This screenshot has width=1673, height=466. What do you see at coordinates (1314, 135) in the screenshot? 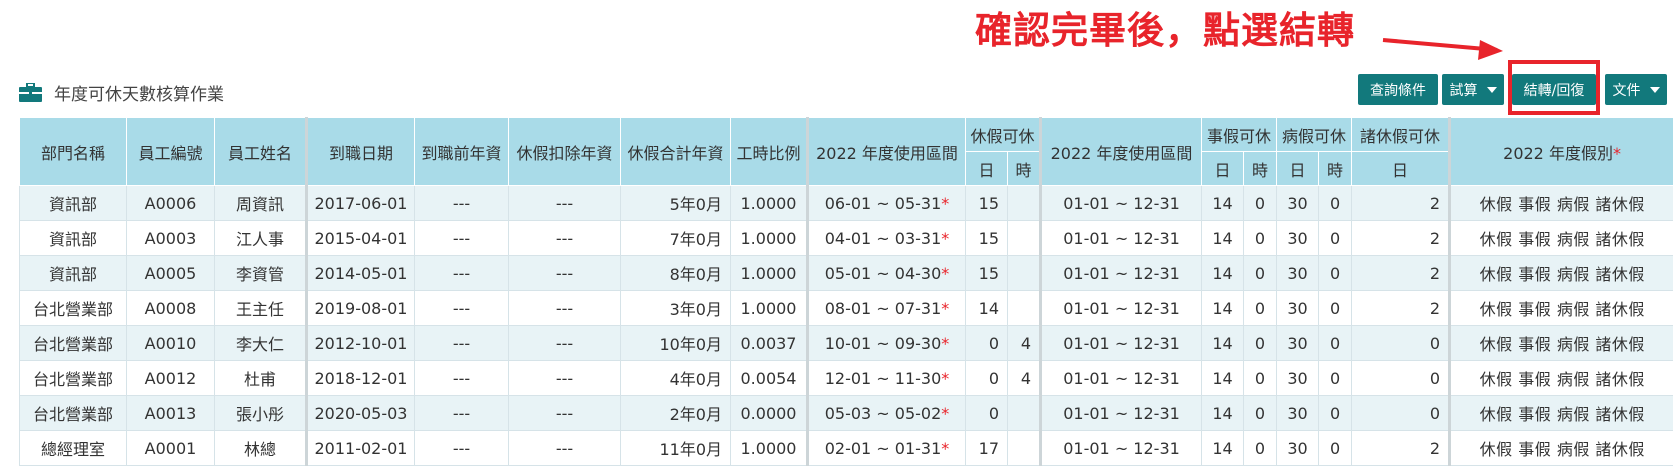
I see `header-sick-leave: 病假可休` at bounding box center [1314, 135].